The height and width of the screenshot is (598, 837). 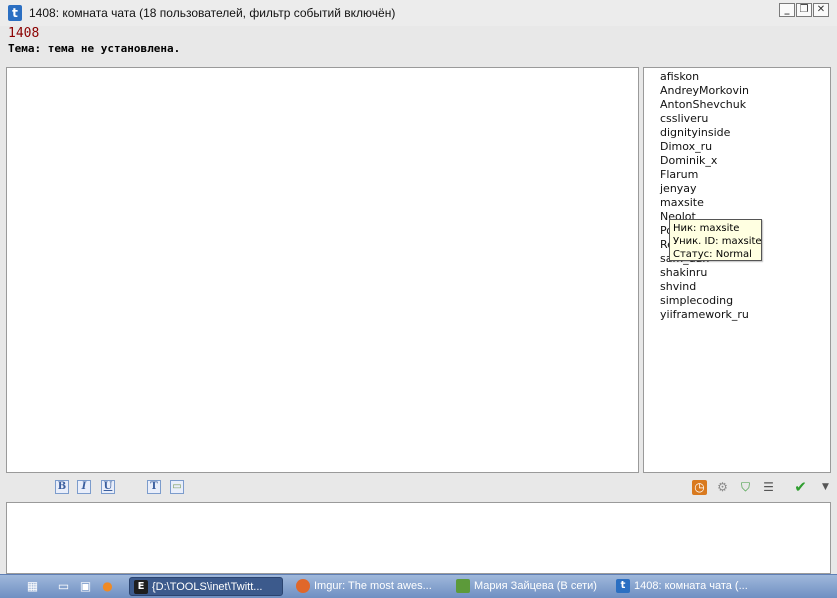 I want to click on tooltip-uid: Уник. ID: maxsite, so click(x=717, y=241).